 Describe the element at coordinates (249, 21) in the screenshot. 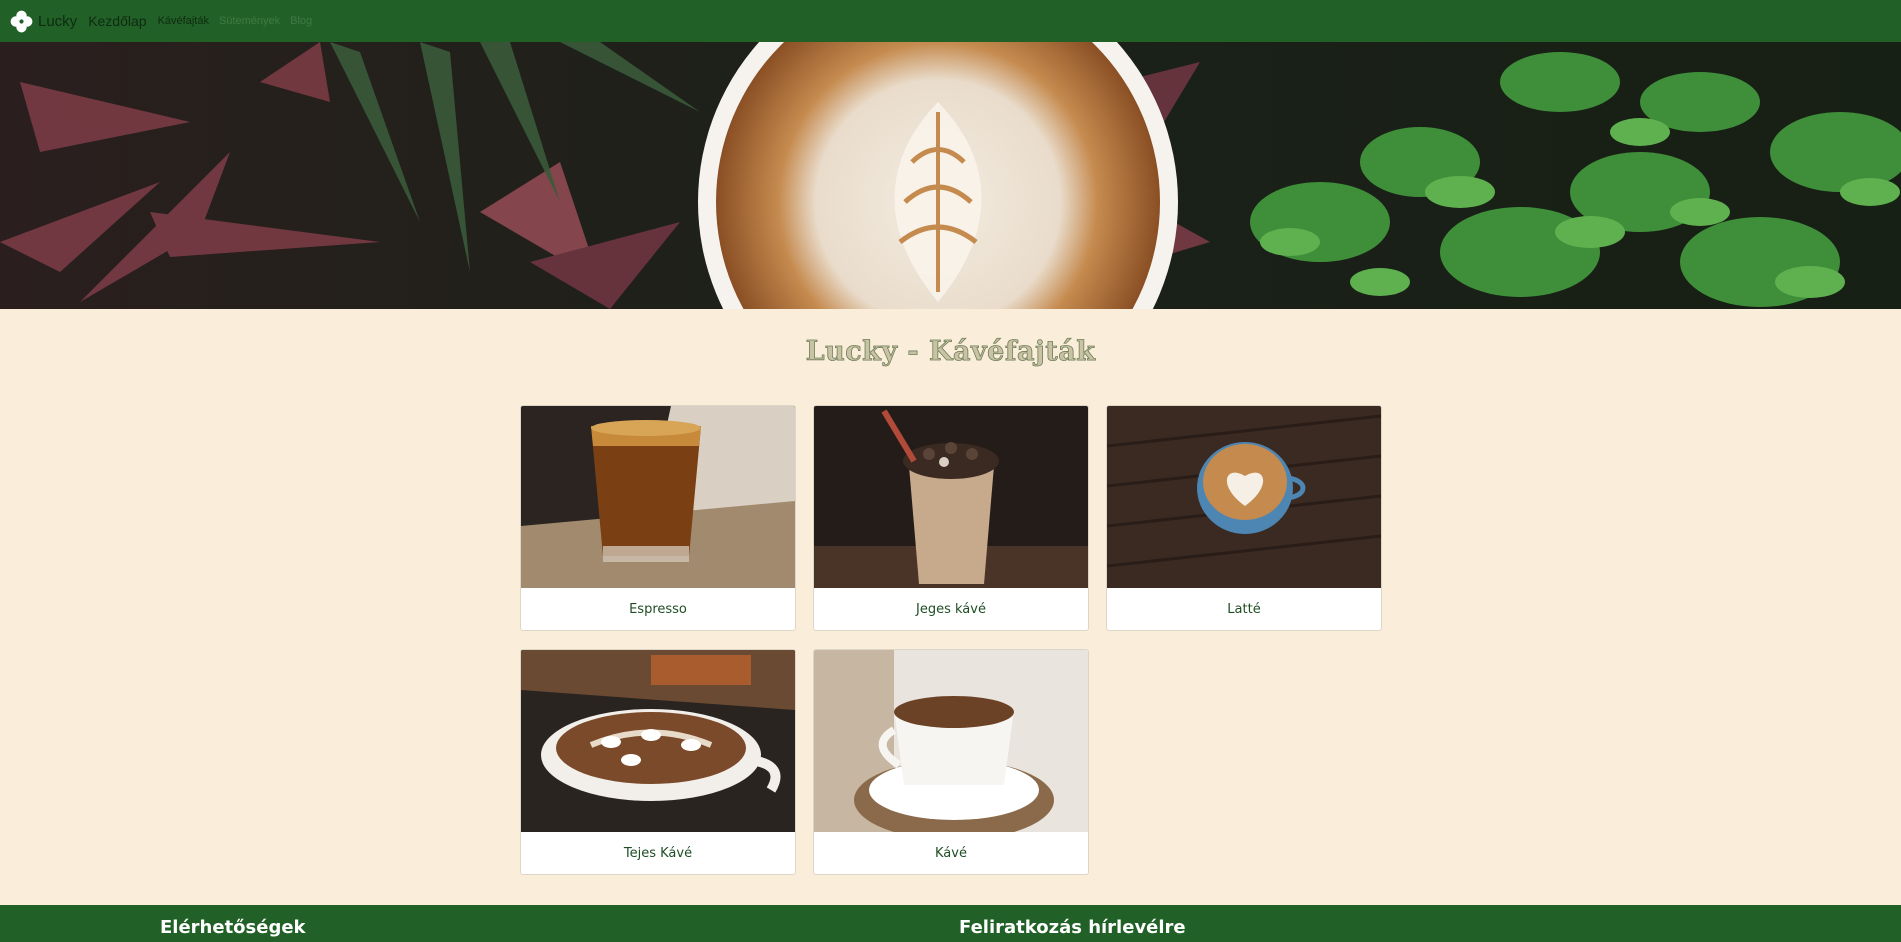

I see `nav-link-sutemenyek: Sütemények` at that location.